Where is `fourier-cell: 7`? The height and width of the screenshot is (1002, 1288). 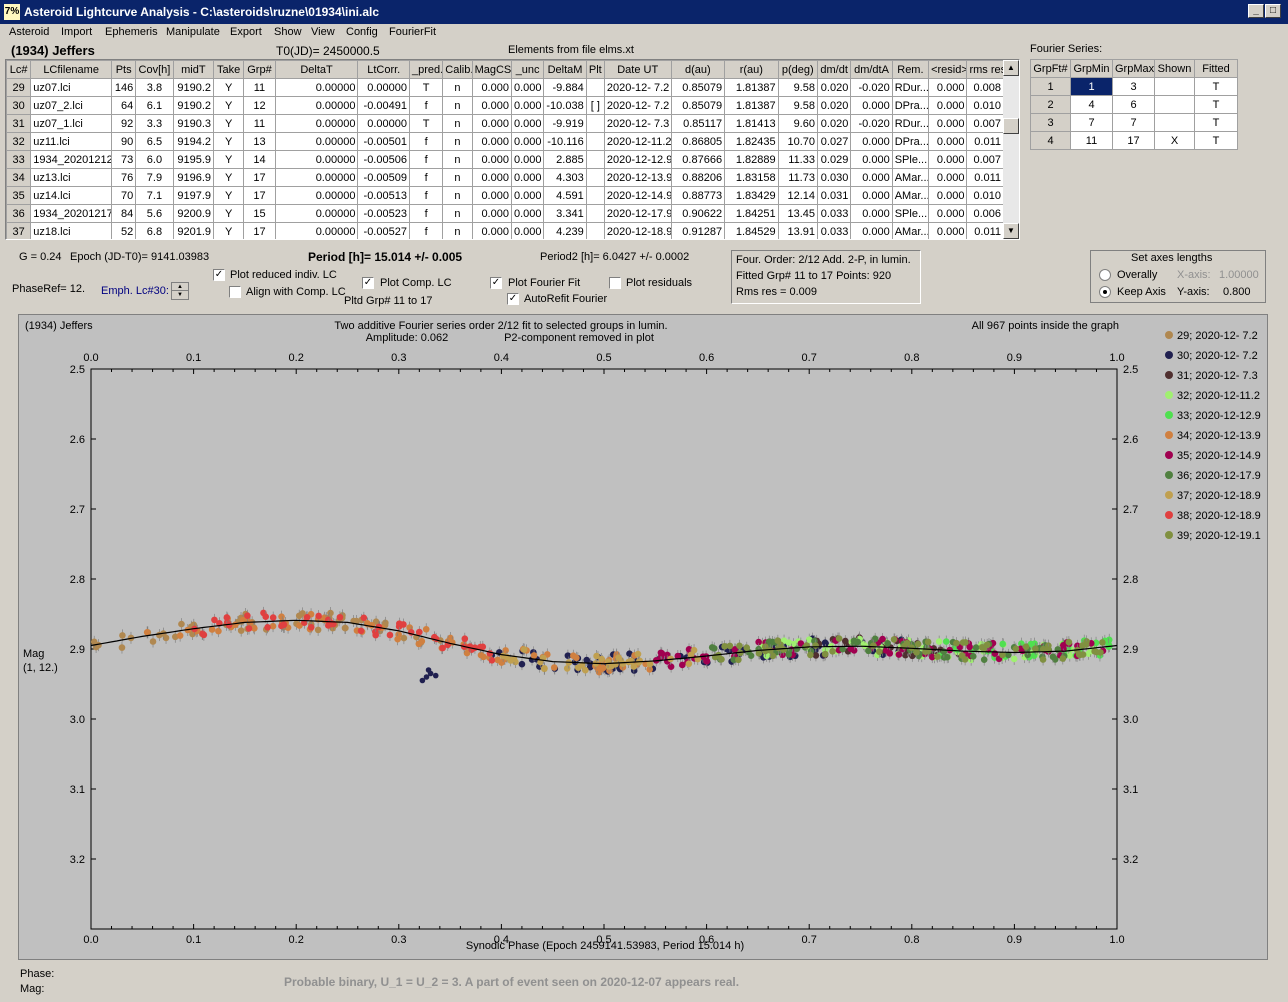
fourier-cell: 7 is located at coordinates (1091, 122).